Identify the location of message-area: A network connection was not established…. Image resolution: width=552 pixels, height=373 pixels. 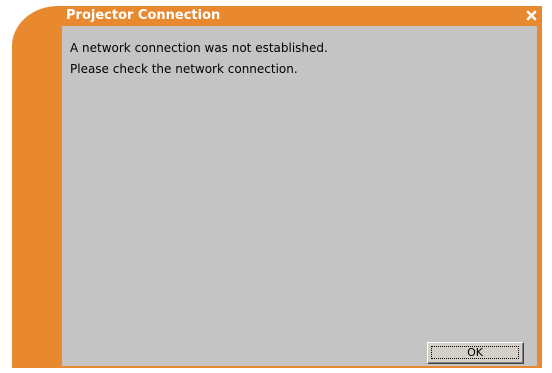
(199, 59).